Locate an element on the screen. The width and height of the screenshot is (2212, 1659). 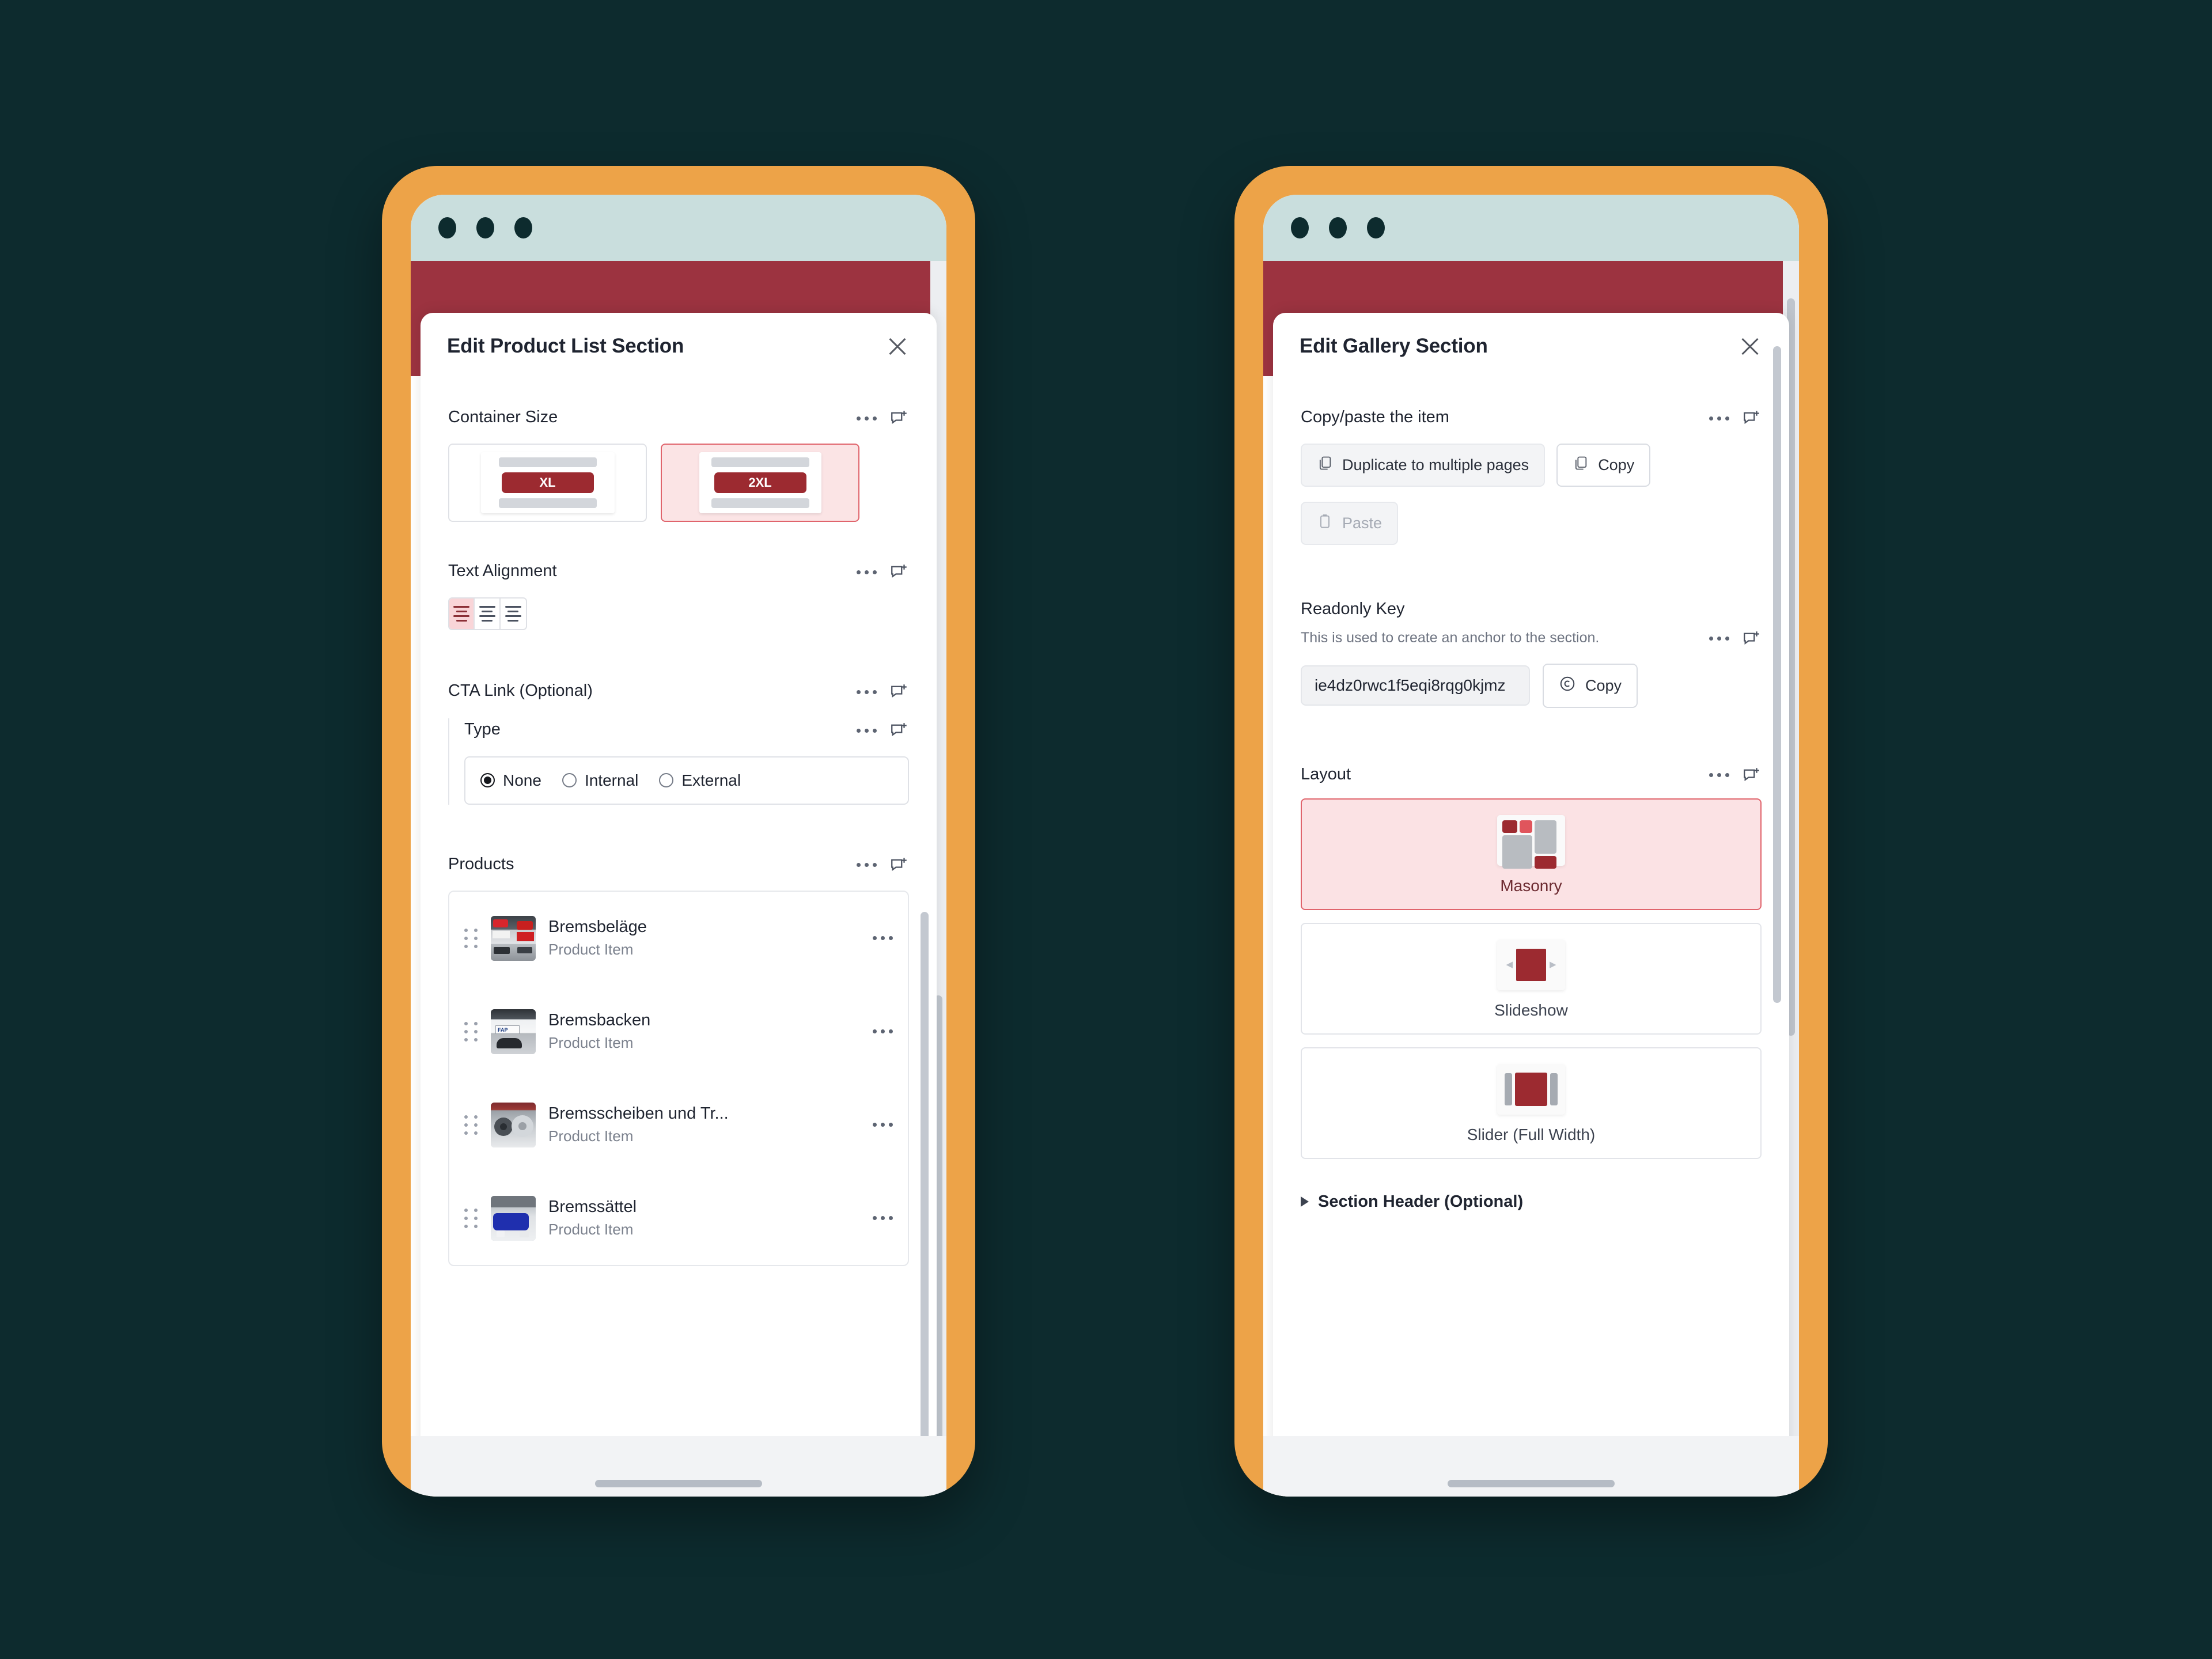
field-label: CTA Link (Optional) is located at coordinates (520, 690).